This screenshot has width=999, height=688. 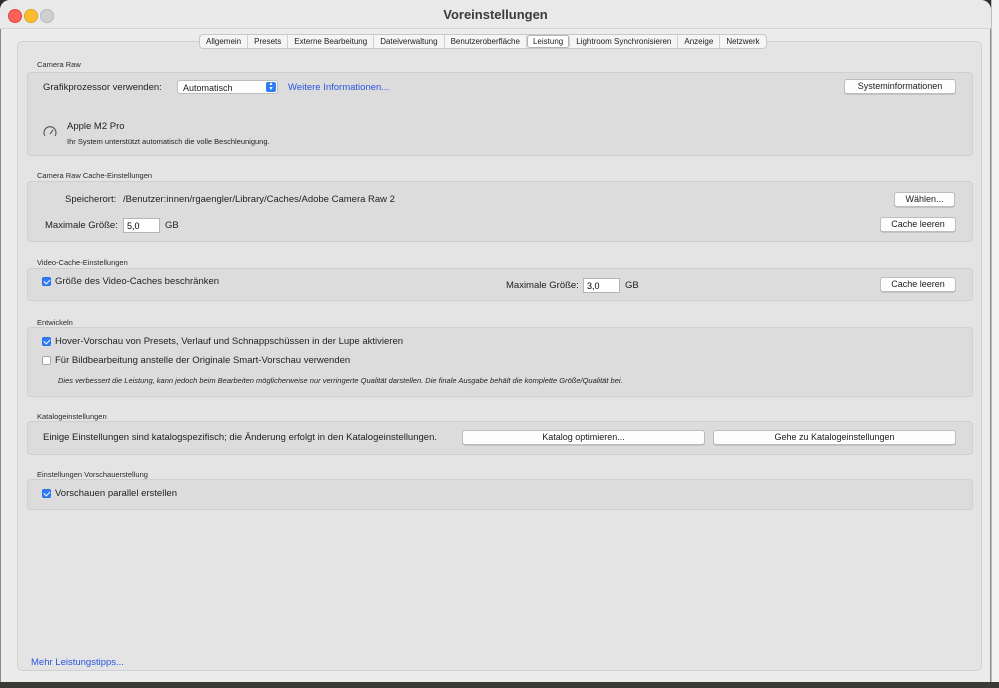 What do you see at coordinates (116, 493) in the screenshot?
I see `parallel-previews-label: Vorschauen parallel erstellen` at bounding box center [116, 493].